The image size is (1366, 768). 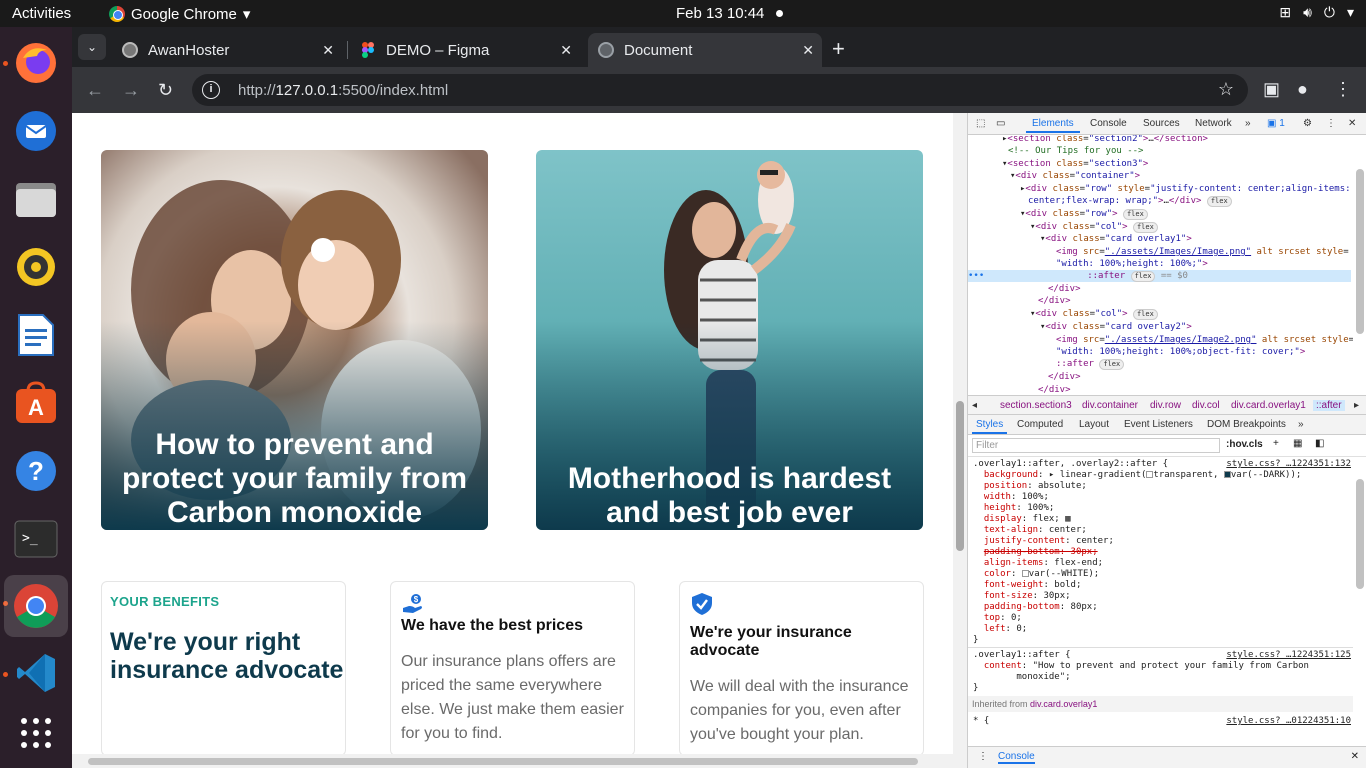 What do you see at coordinates (1108, 123) in the screenshot?
I see `tab-console: Console` at bounding box center [1108, 123].